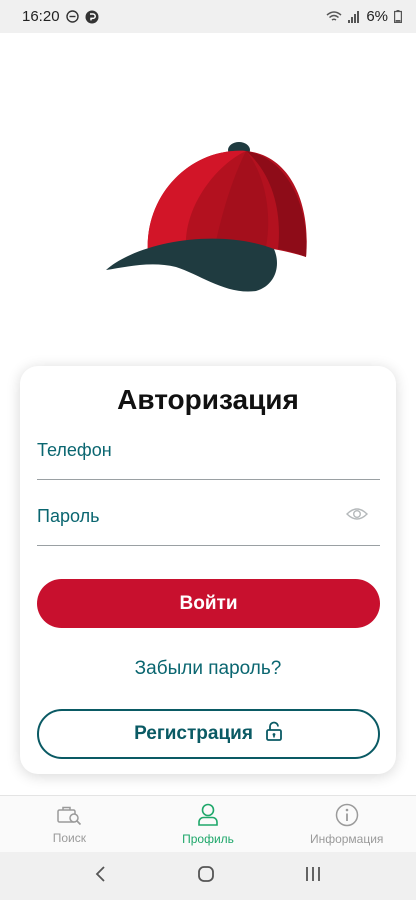 The image size is (416, 900). Describe the element at coordinates (208, 16) in the screenshot. I see `status-bar: 16:20 6%` at that location.